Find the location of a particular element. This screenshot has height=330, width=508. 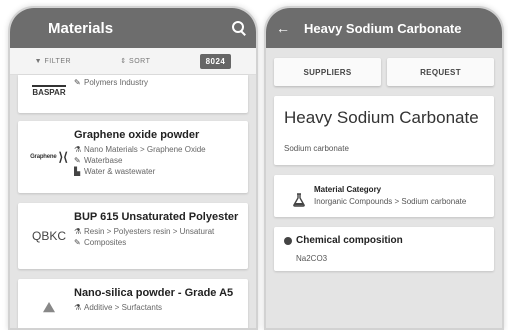

card-category: ⚗ Additive > Surfactants is located at coordinates (118, 307).